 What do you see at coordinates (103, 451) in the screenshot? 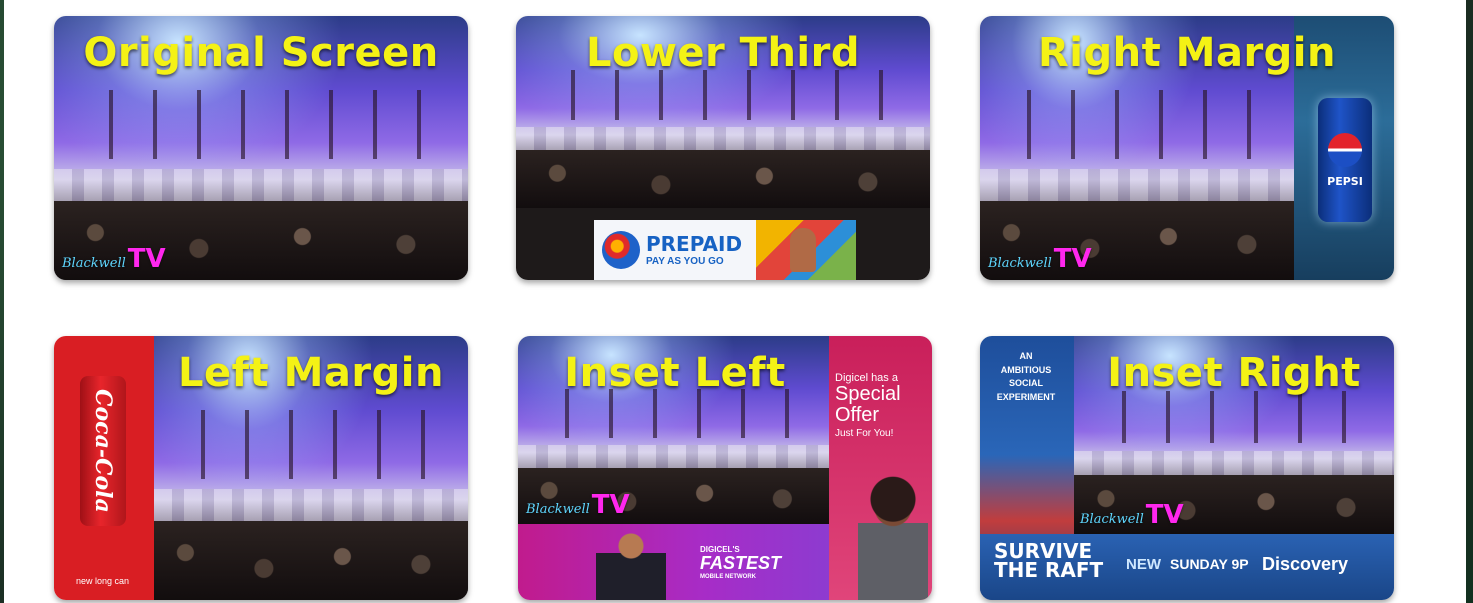
I see `coca-cola-can-icon: Coca-Cola` at bounding box center [103, 451].